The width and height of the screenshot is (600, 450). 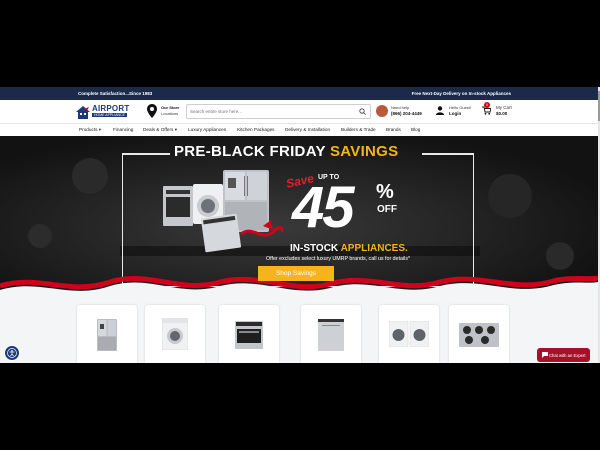 I want to click on refrigerator-icon, so click(x=107, y=335).